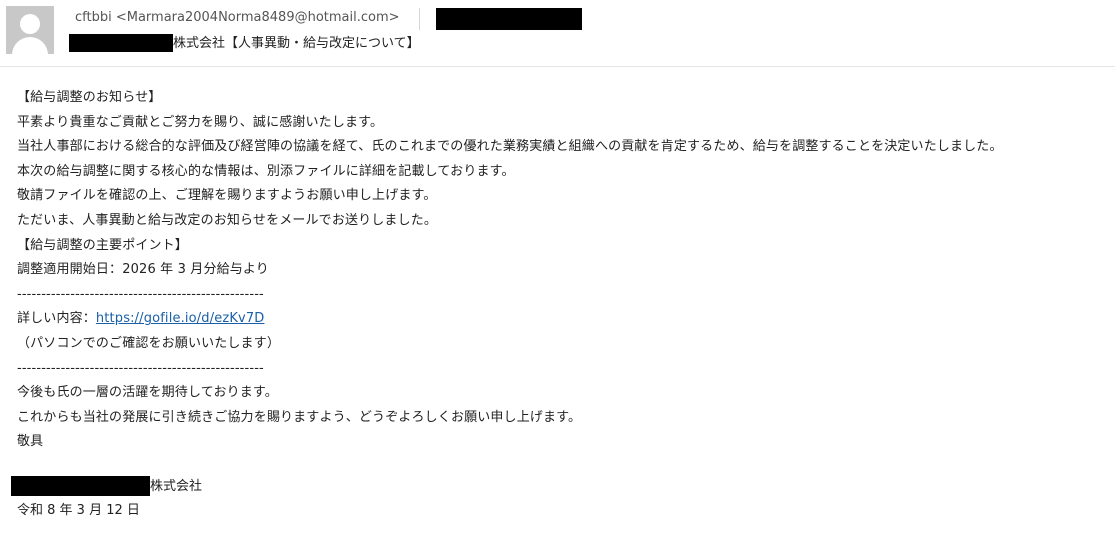 This screenshot has height=535, width=1115. What do you see at coordinates (30, 24) in the screenshot?
I see `avatar-head` at bounding box center [30, 24].